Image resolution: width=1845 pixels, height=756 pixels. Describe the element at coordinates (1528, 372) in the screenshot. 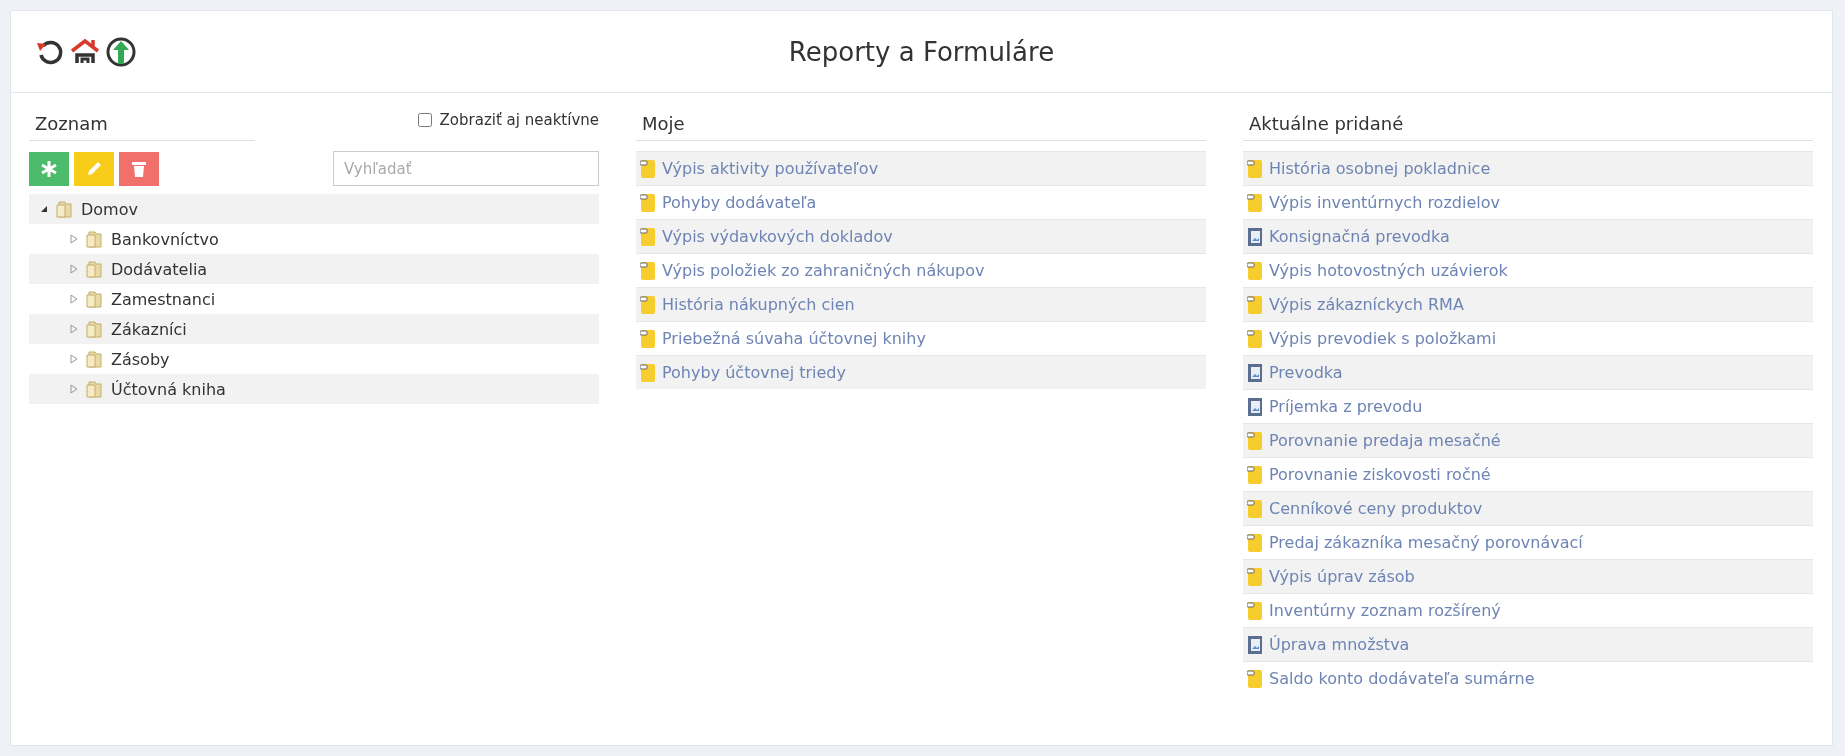

I see `report-link: Prevodka` at that location.